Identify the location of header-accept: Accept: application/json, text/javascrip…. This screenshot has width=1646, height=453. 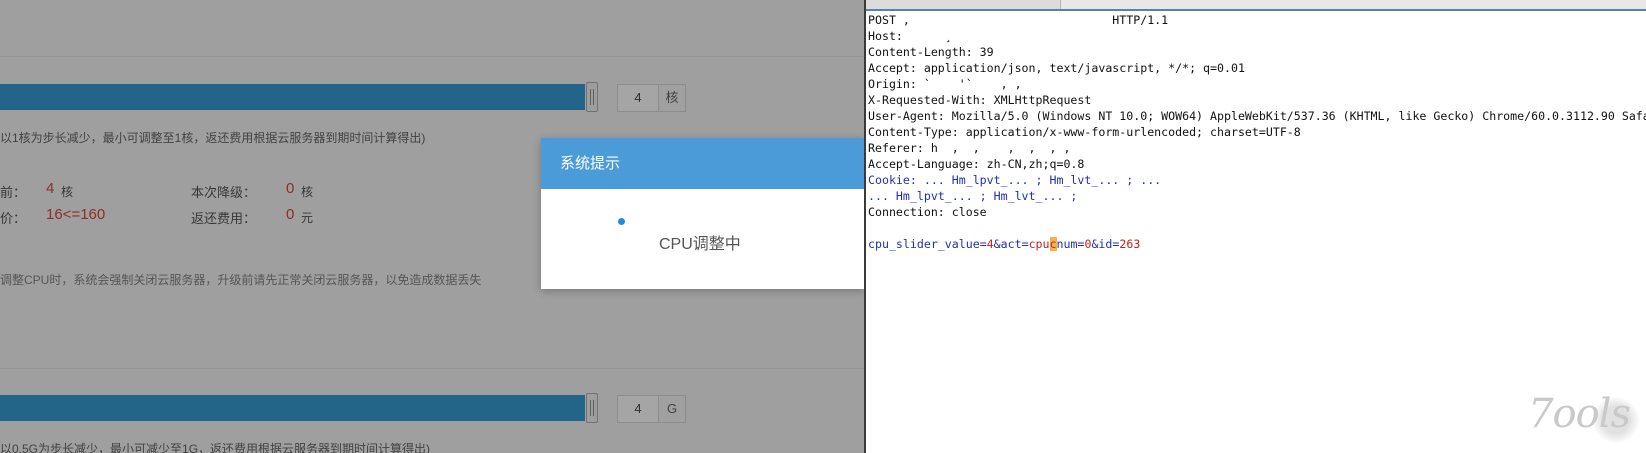
(1056, 68).